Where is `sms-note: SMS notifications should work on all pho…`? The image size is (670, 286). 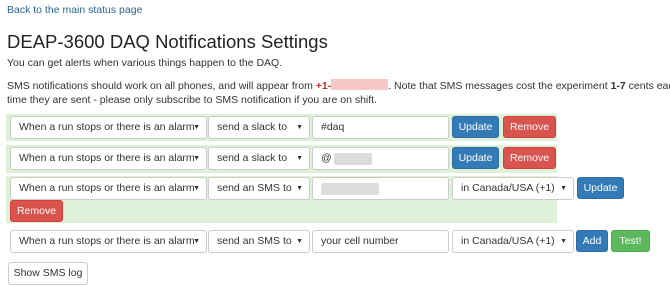 sms-note: SMS notifications should work on all pho… is located at coordinates (338, 93).